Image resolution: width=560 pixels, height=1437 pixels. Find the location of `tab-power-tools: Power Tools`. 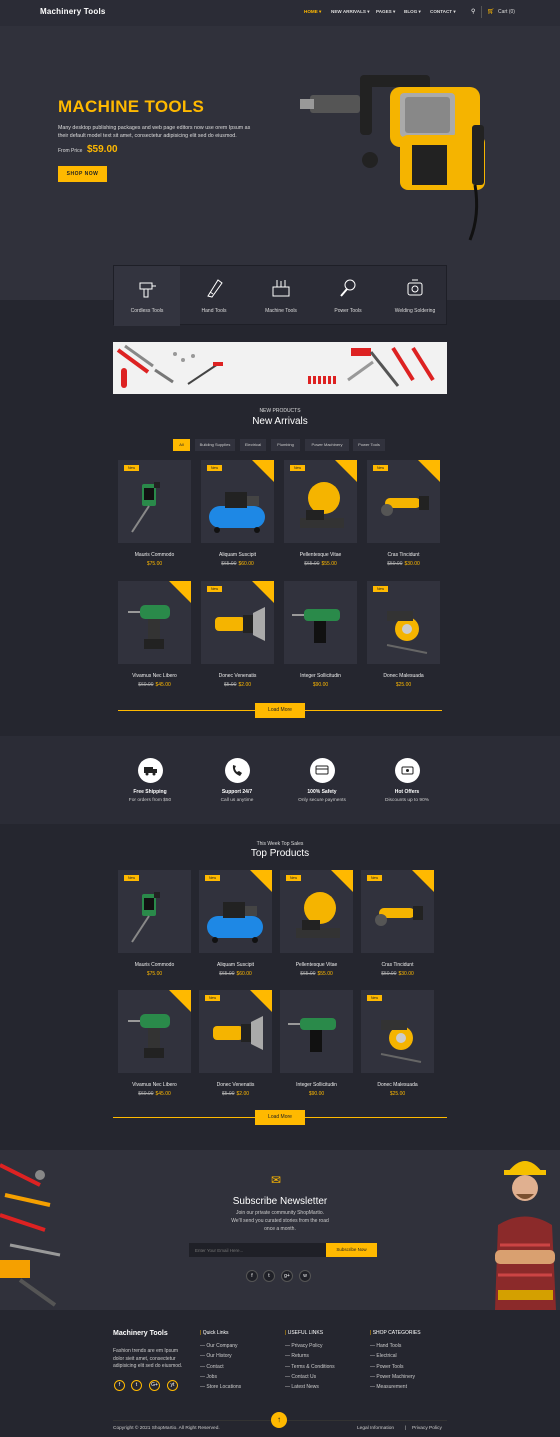

tab-power-tools: Power Tools is located at coordinates (369, 445).